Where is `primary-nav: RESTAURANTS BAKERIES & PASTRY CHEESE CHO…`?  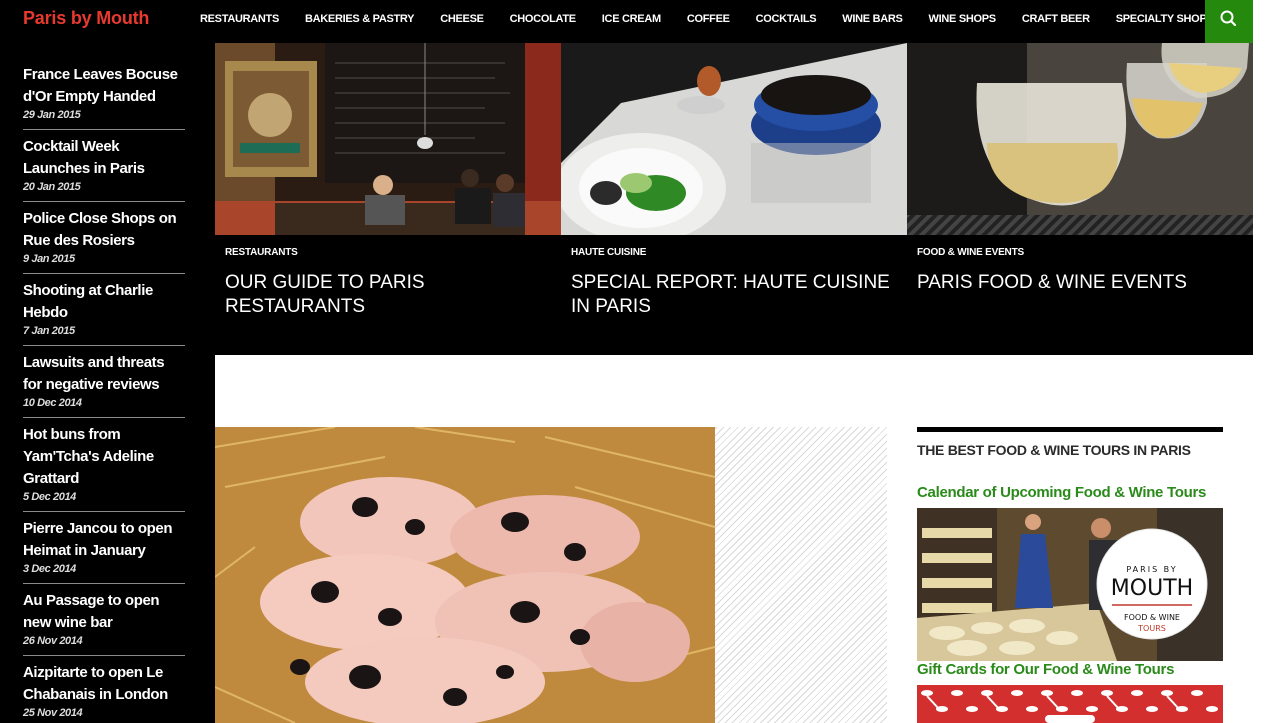
primary-nav: RESTAURANTS BAKERIES & PASTRY CHEESE CHO… is located at coordinates (707, 19).